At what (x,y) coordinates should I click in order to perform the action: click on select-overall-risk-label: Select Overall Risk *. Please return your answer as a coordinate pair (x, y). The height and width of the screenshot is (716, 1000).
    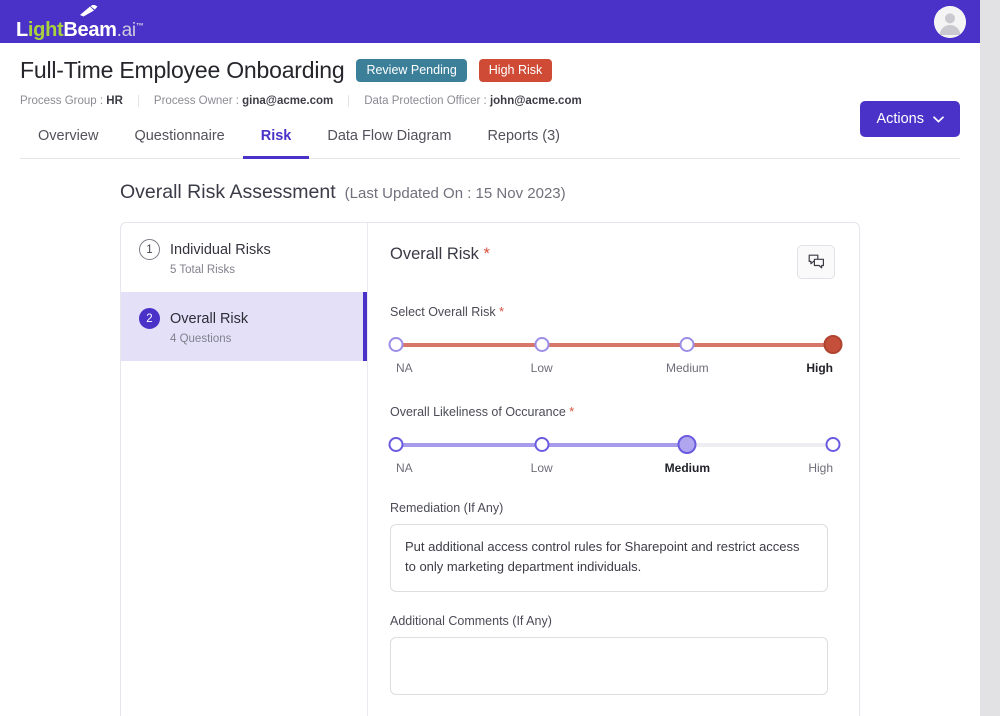
    Looking at the image, I should click on (612, 312).